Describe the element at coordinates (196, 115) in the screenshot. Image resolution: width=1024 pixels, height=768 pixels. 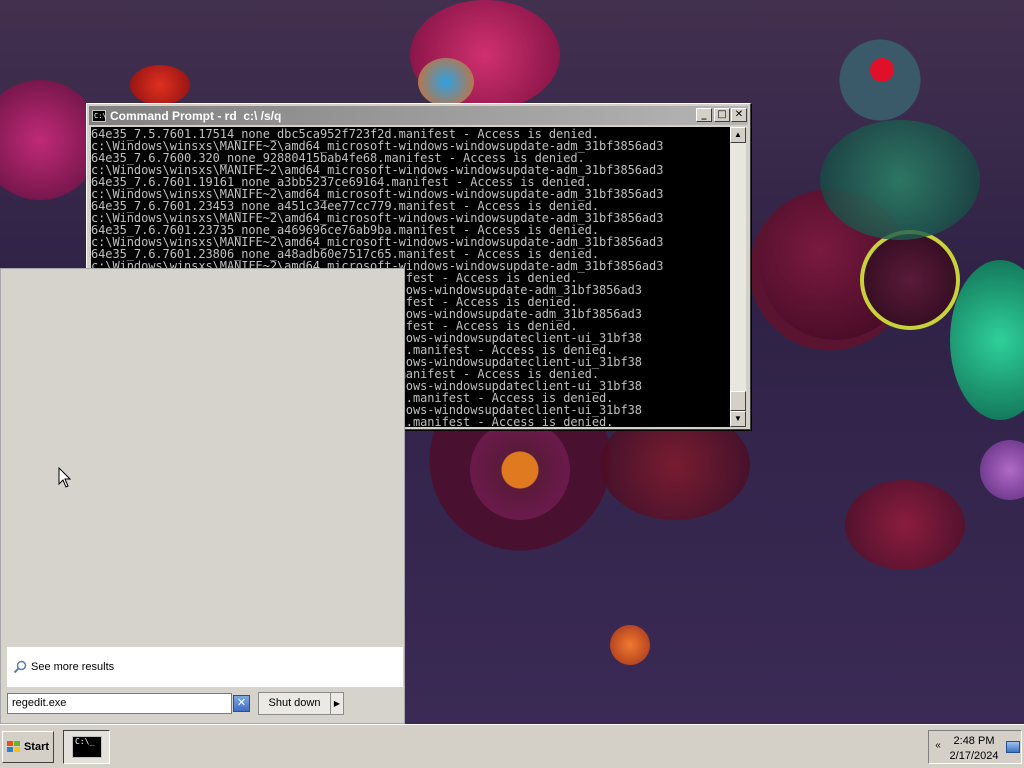
I see `cmd-window-title: Command Prompt - rd c:\ /s/q` at that location.